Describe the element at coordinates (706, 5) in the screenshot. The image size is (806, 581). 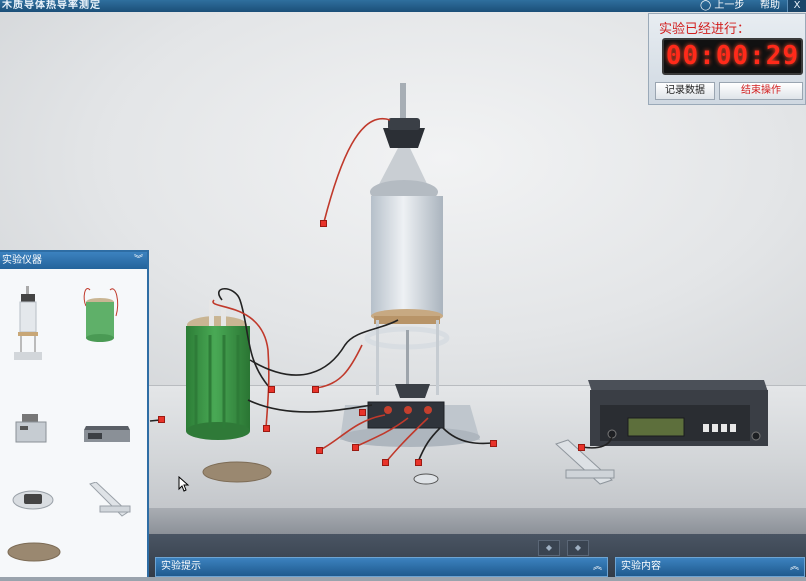
I see `circle-icon: ◯` at that location.